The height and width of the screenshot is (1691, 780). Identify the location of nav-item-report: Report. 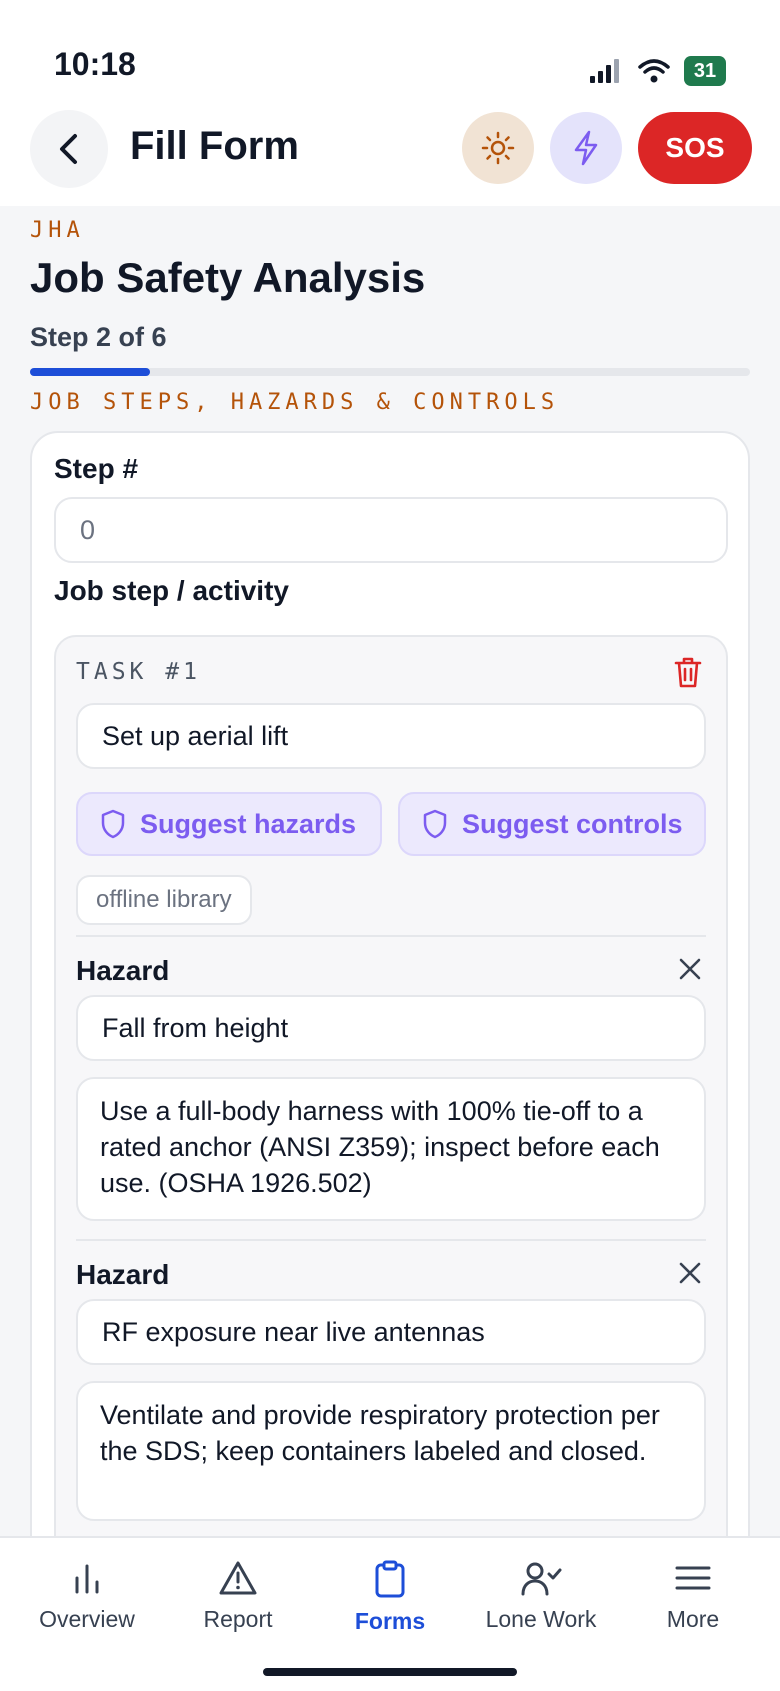
(238, 1596).